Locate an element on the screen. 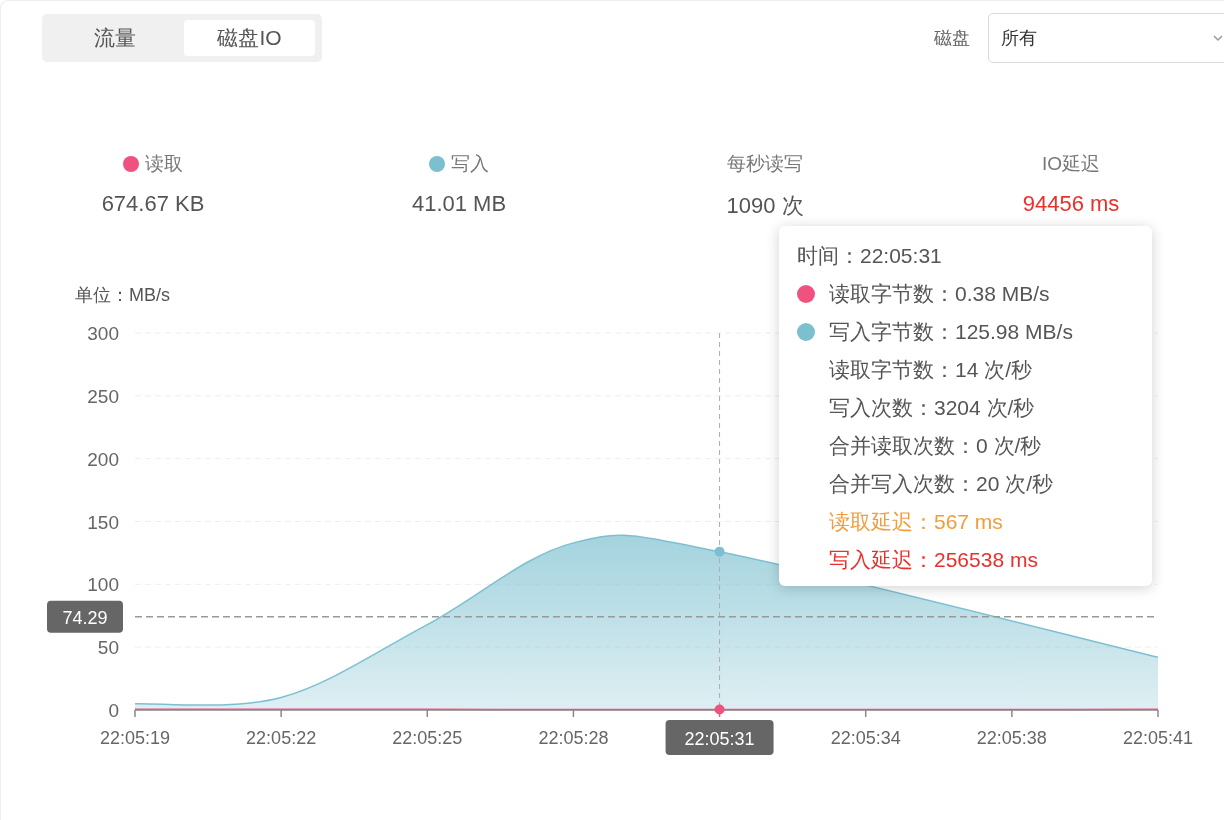  stat-label: 读取 is located at coordinates (164, 164).